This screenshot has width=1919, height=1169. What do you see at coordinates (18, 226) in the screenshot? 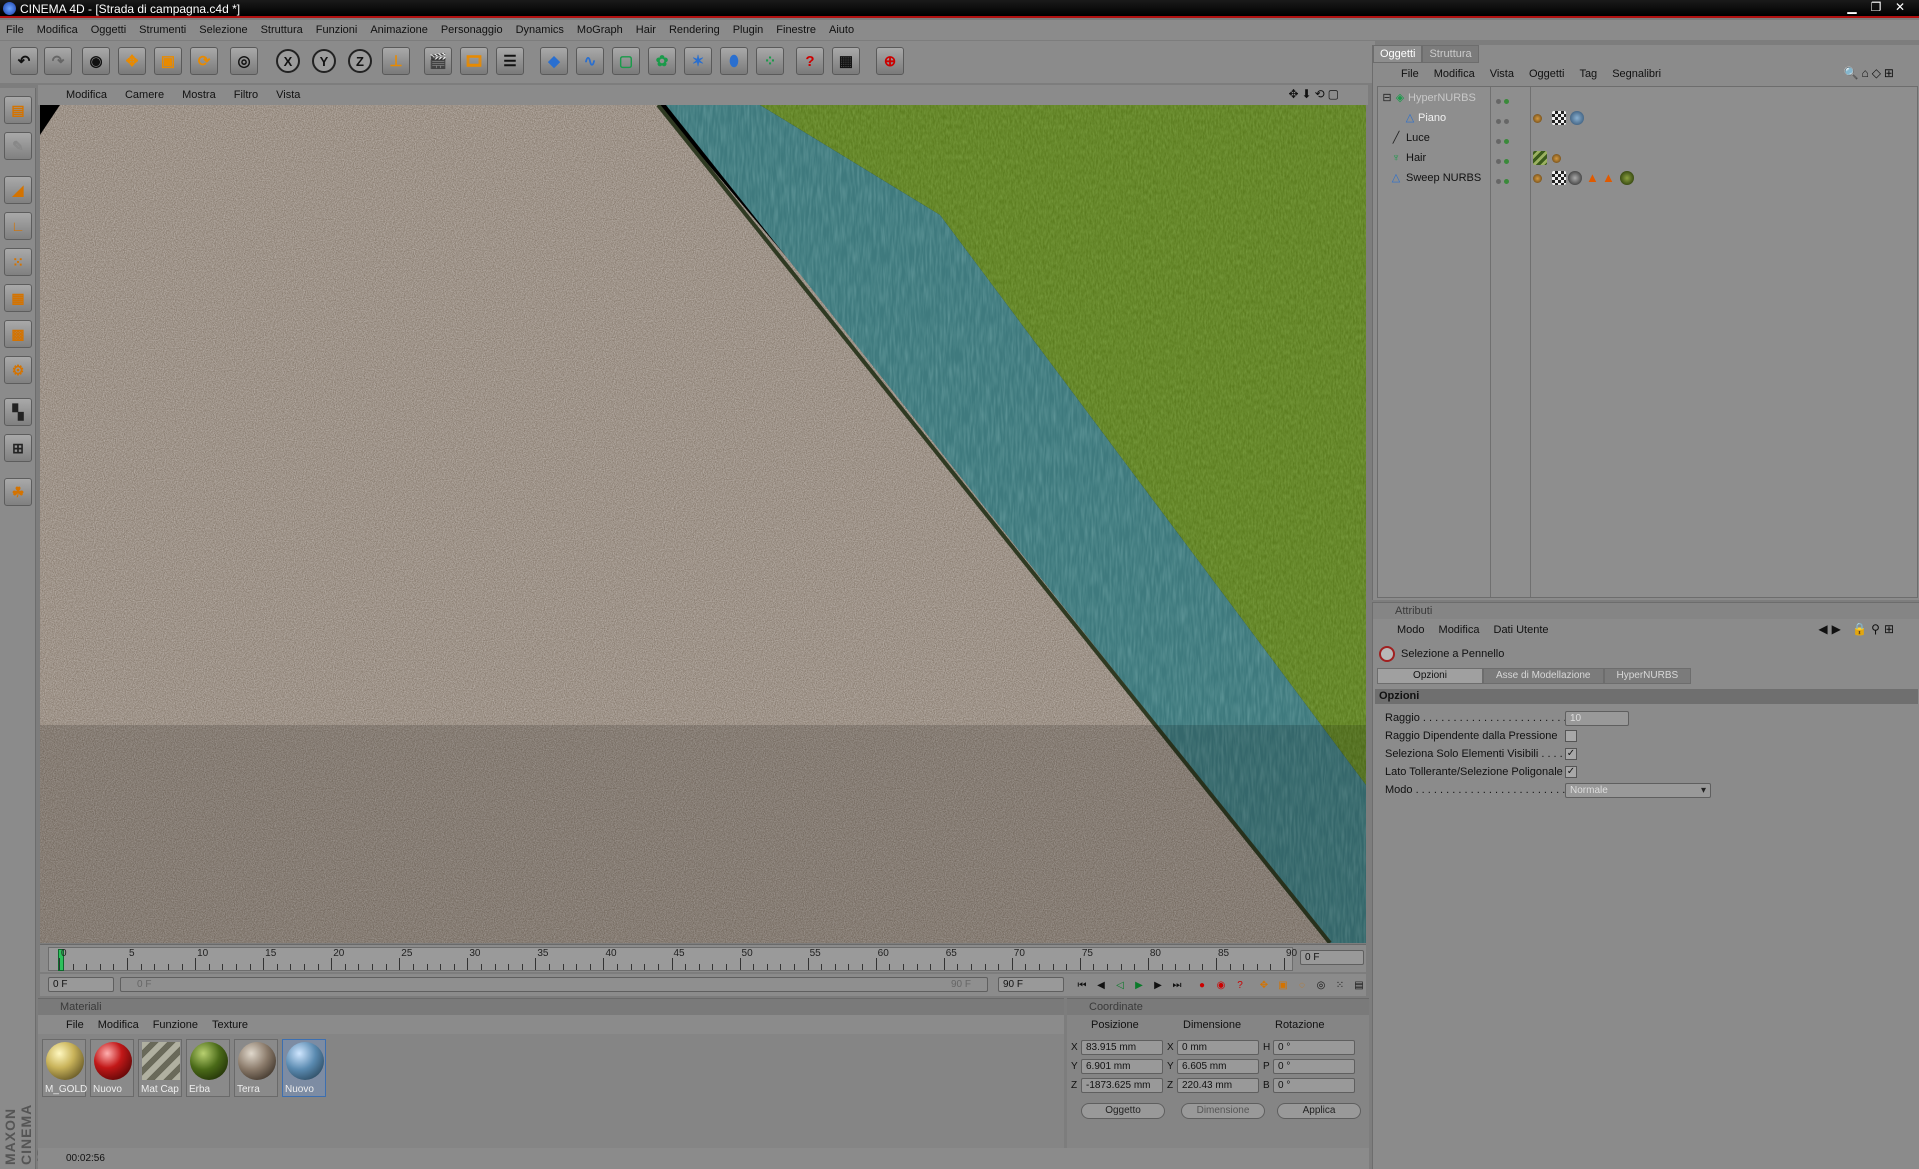
I see `object-axis-icon: ∟` at bounding box center [18, 226].